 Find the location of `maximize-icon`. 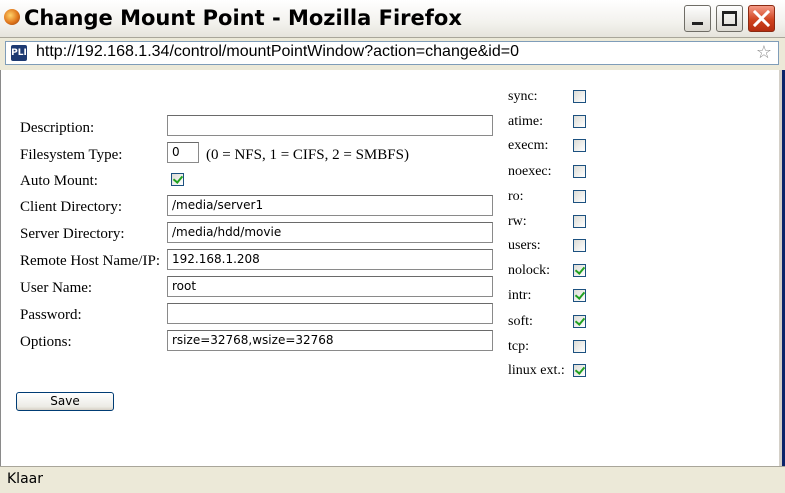

maximize-icon is located at coordinates (729, 18).